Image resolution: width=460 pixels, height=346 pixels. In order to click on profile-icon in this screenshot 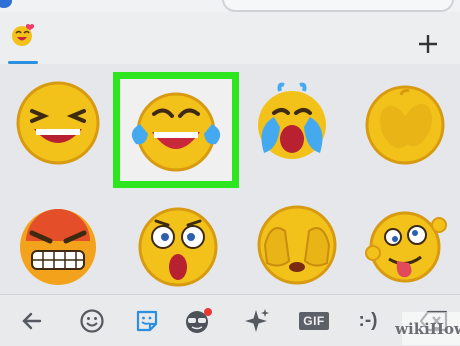, I will do `click(6, 4)`.